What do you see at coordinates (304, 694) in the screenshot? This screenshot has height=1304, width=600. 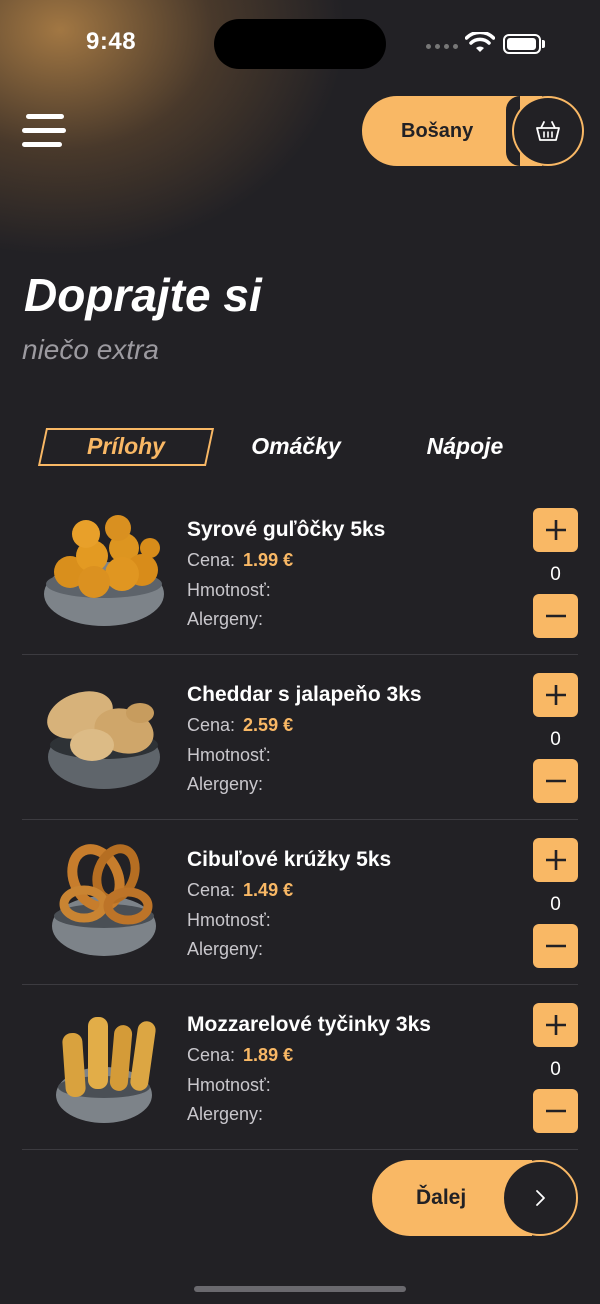 I see `product-name: Cheddar s jalapeňo 3ks` at bounding box center [304, 694].